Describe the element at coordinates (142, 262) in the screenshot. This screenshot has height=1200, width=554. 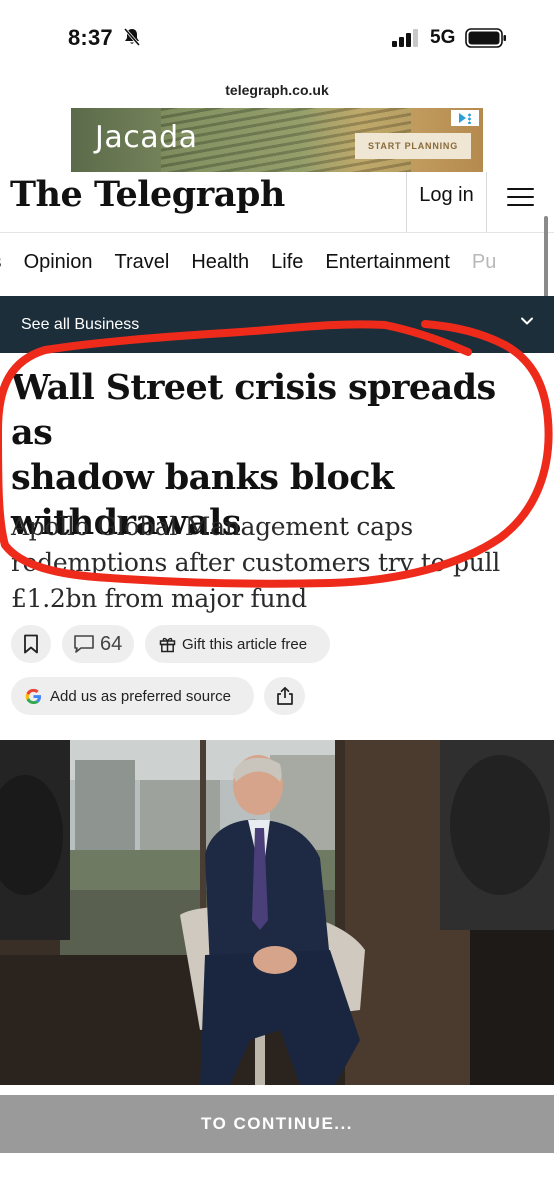
I see `nav-item-travel: Travel` at that location.